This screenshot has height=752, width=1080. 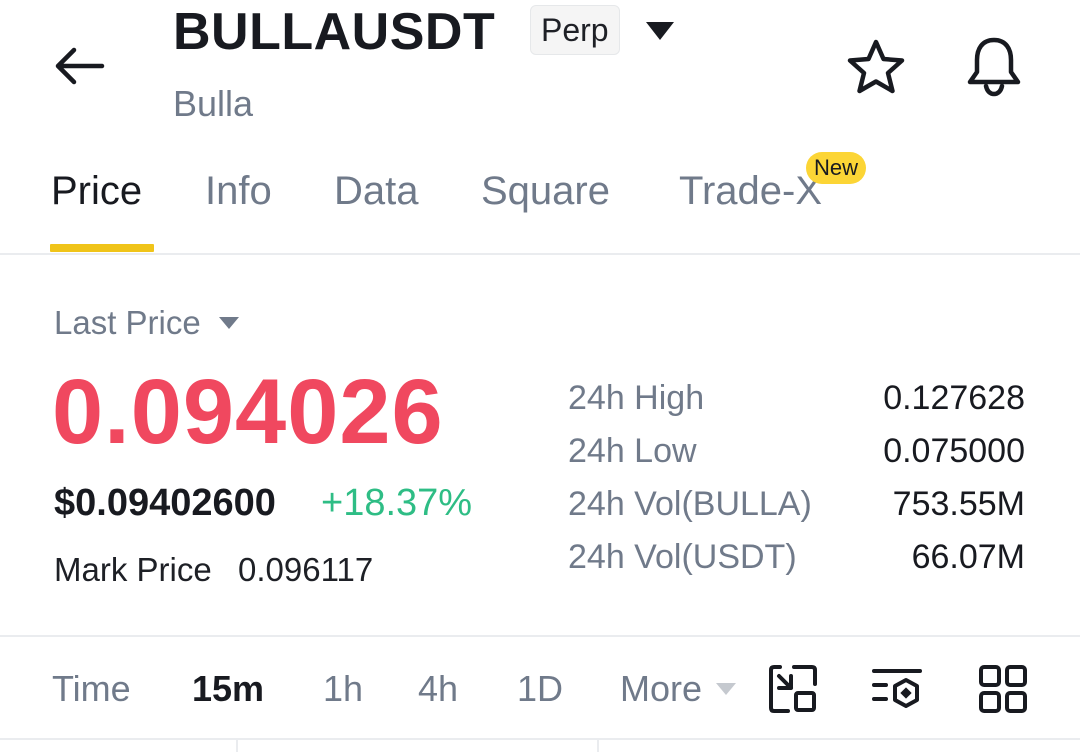 I want to click on symbol-dropdown-button, so click(x=660, y=31).